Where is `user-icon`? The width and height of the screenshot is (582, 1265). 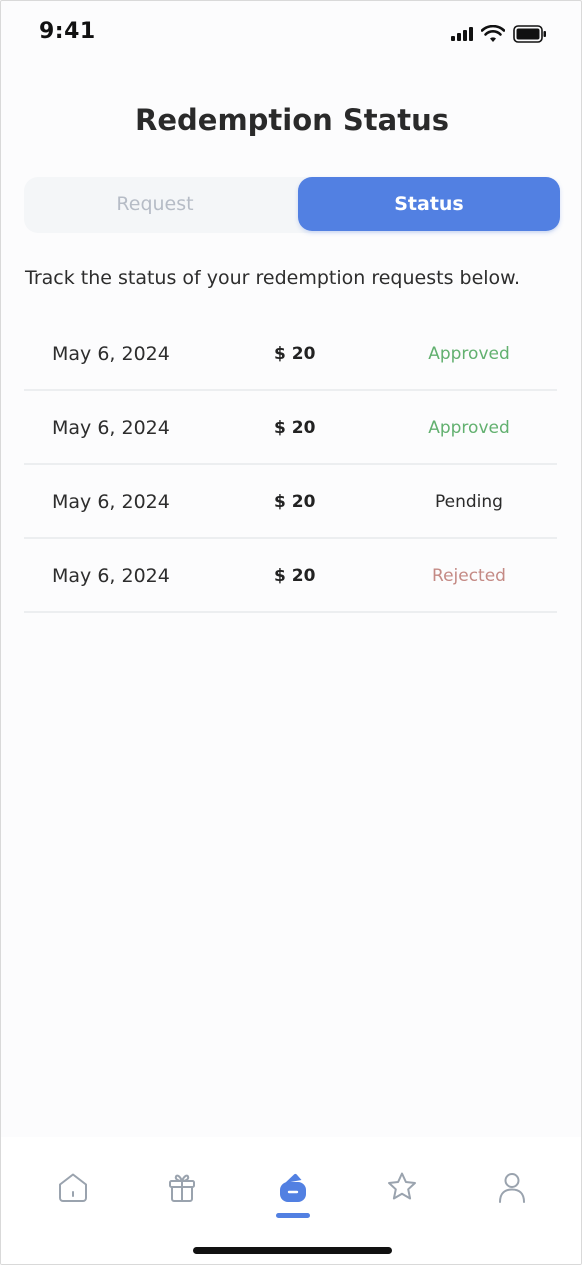 user-icon is located at coordinates (512, 1188).